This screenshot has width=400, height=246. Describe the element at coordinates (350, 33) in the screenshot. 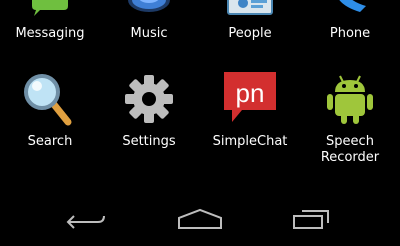

I see `app-label: Phone` at that location.